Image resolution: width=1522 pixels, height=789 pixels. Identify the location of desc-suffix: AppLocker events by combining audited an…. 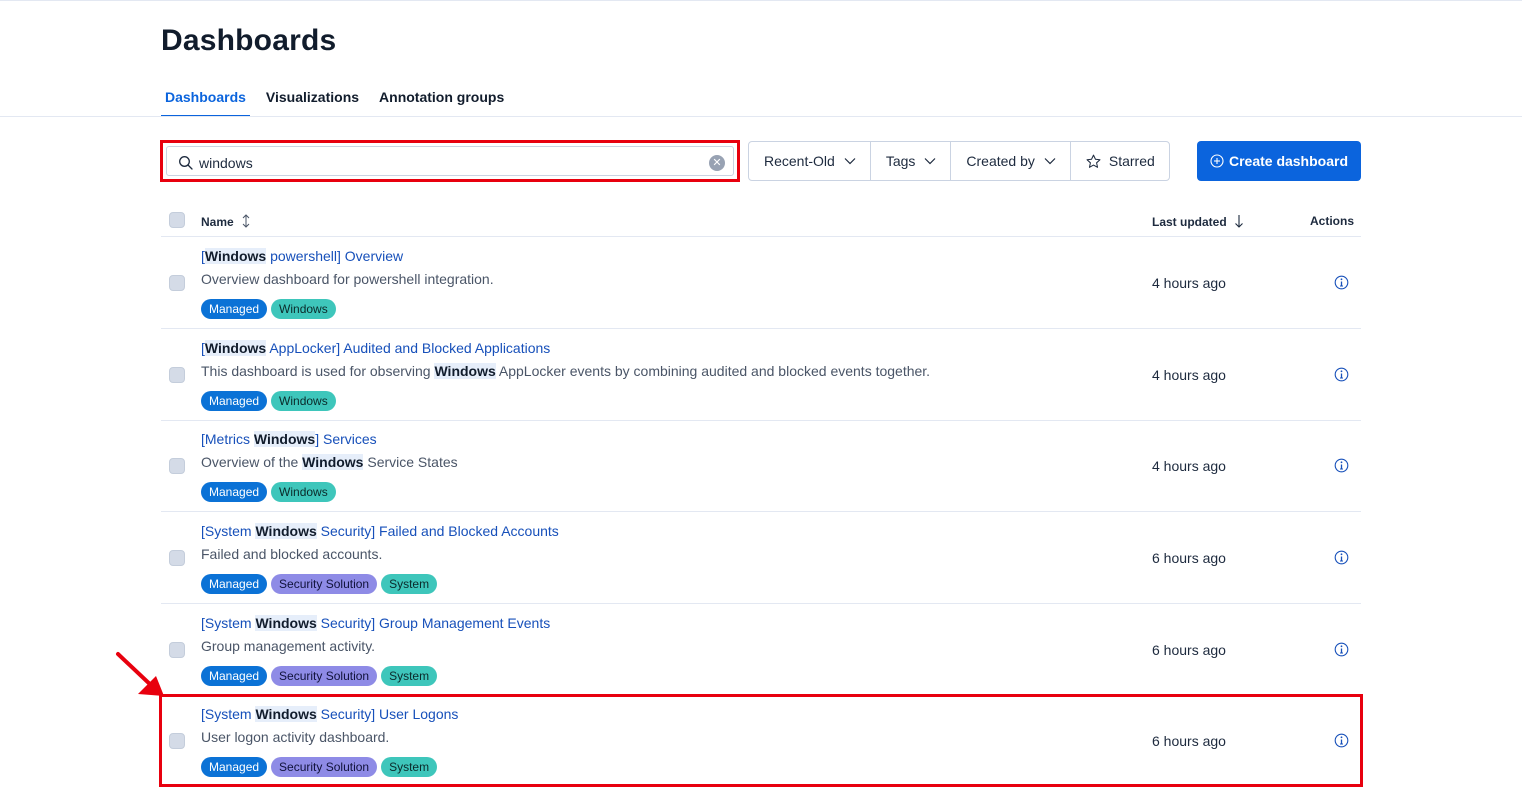
(713, 371).